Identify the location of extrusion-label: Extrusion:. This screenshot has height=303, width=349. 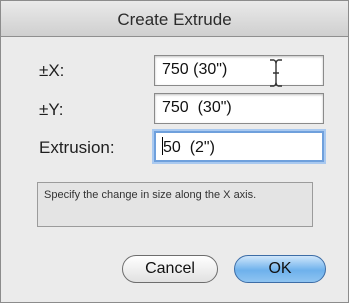
(77, 147).